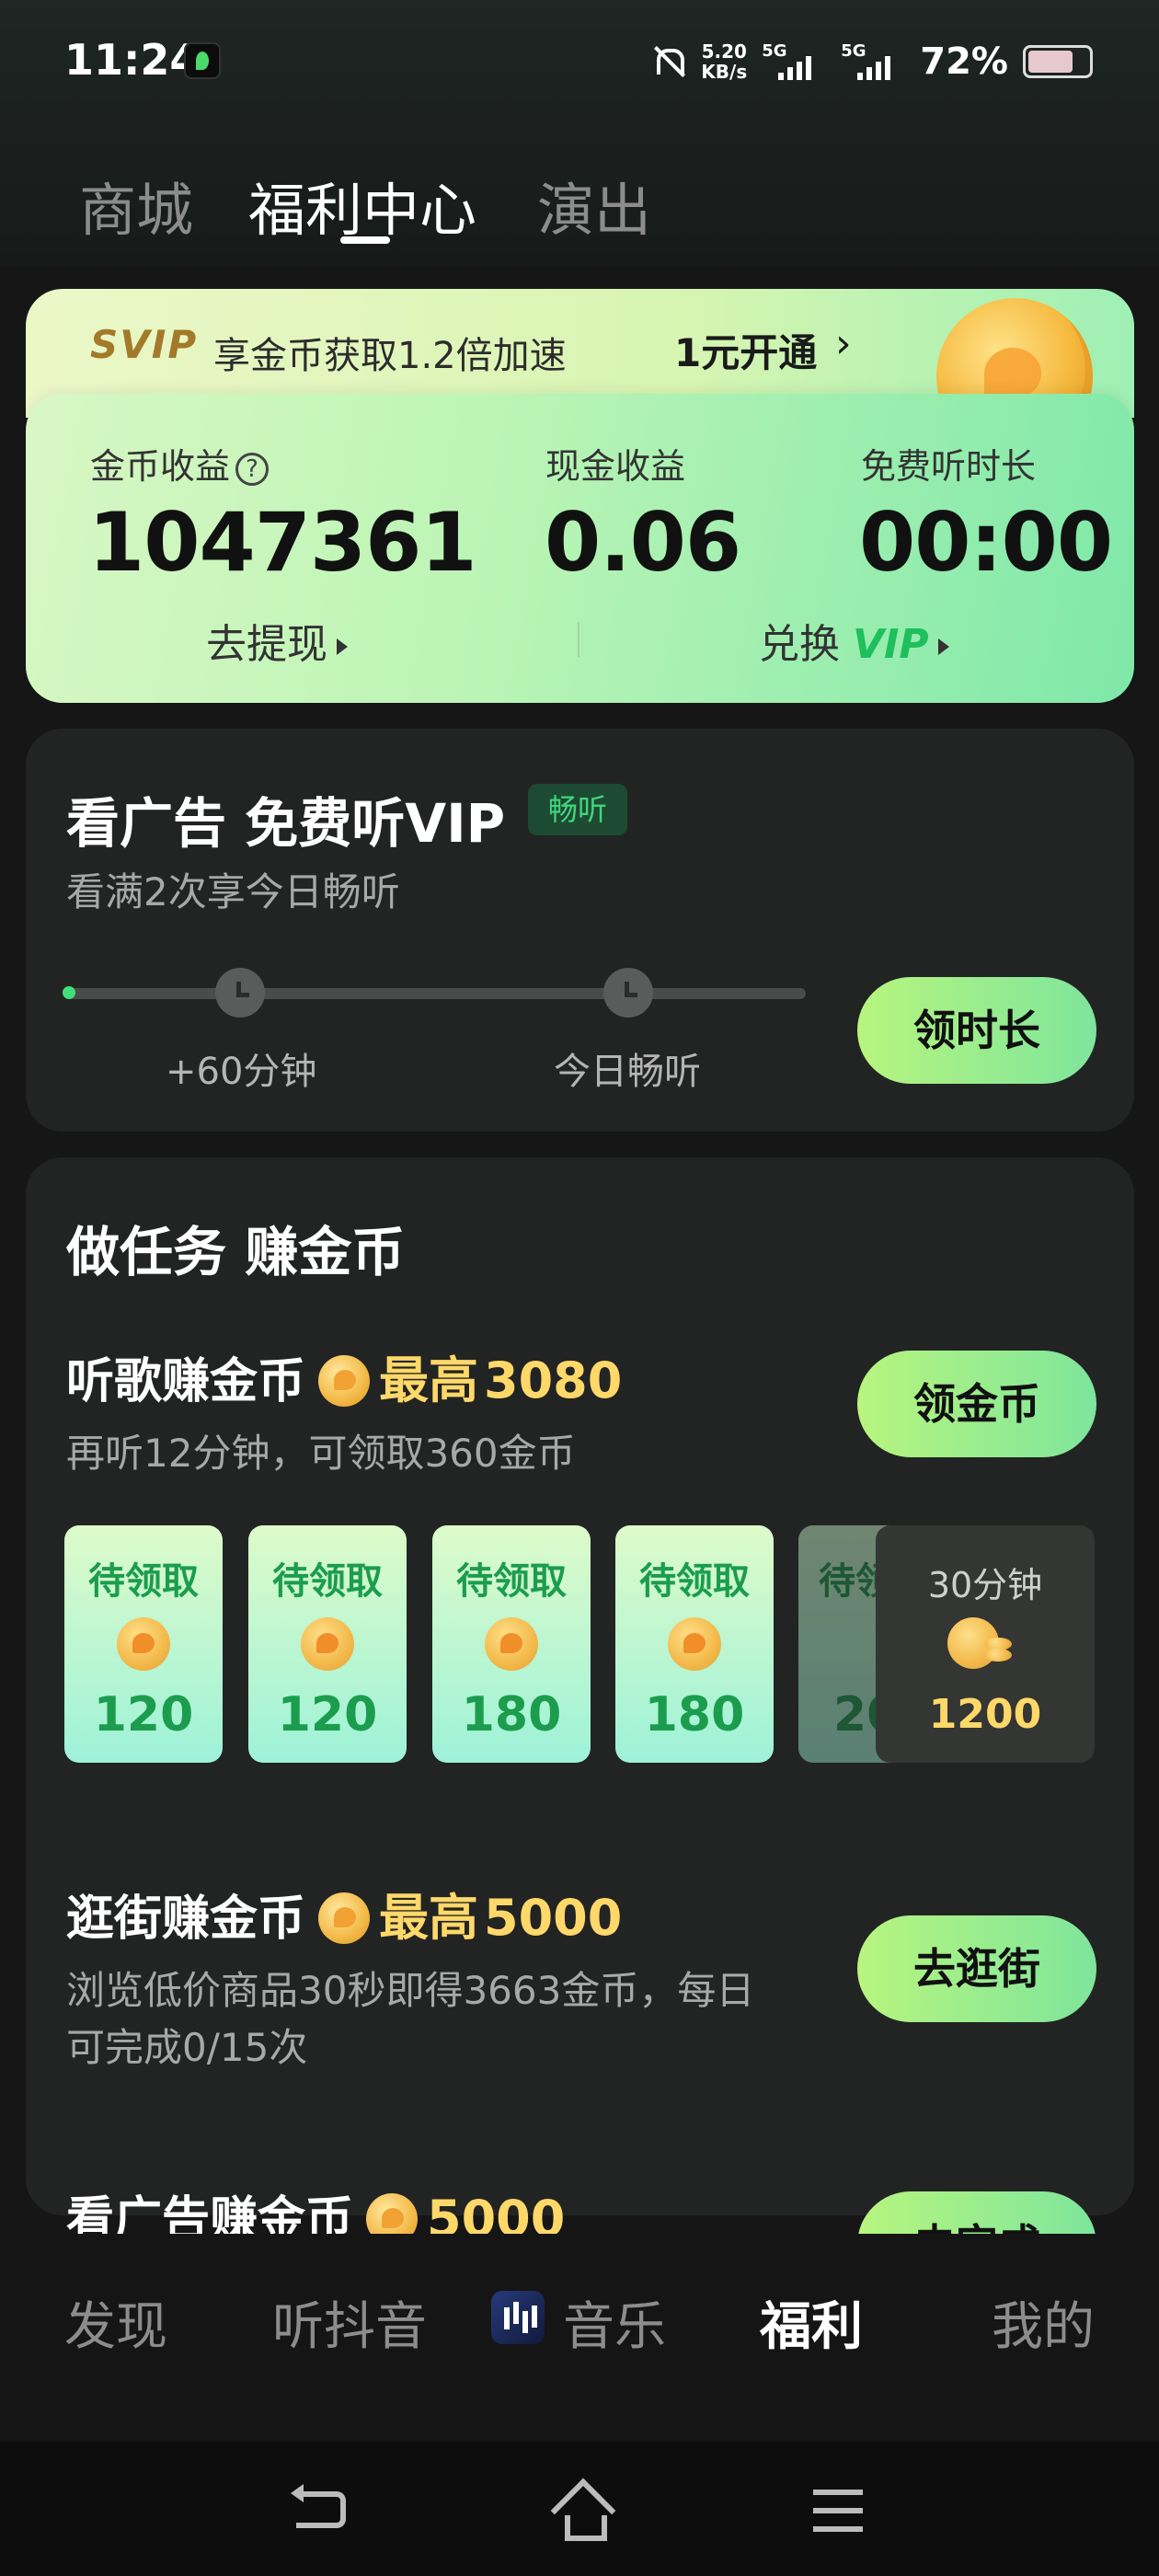 The height and width of the screenshot is (2576, 1159). Describe the element at coordinates (1043, 2322) in the screenshot. I see `nav-mine: 我的` at that location.